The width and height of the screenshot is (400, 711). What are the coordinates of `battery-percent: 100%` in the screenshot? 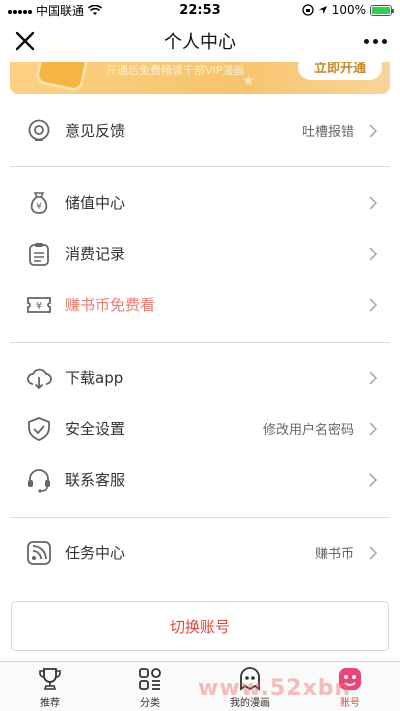 It's located at (348, 10).